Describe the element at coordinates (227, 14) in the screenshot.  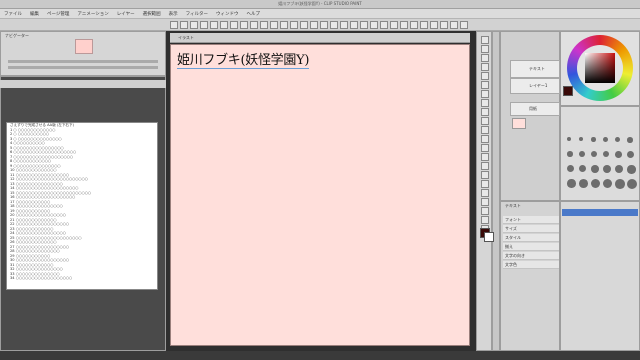
I see `menu-item: ウィンドウ` at that location.